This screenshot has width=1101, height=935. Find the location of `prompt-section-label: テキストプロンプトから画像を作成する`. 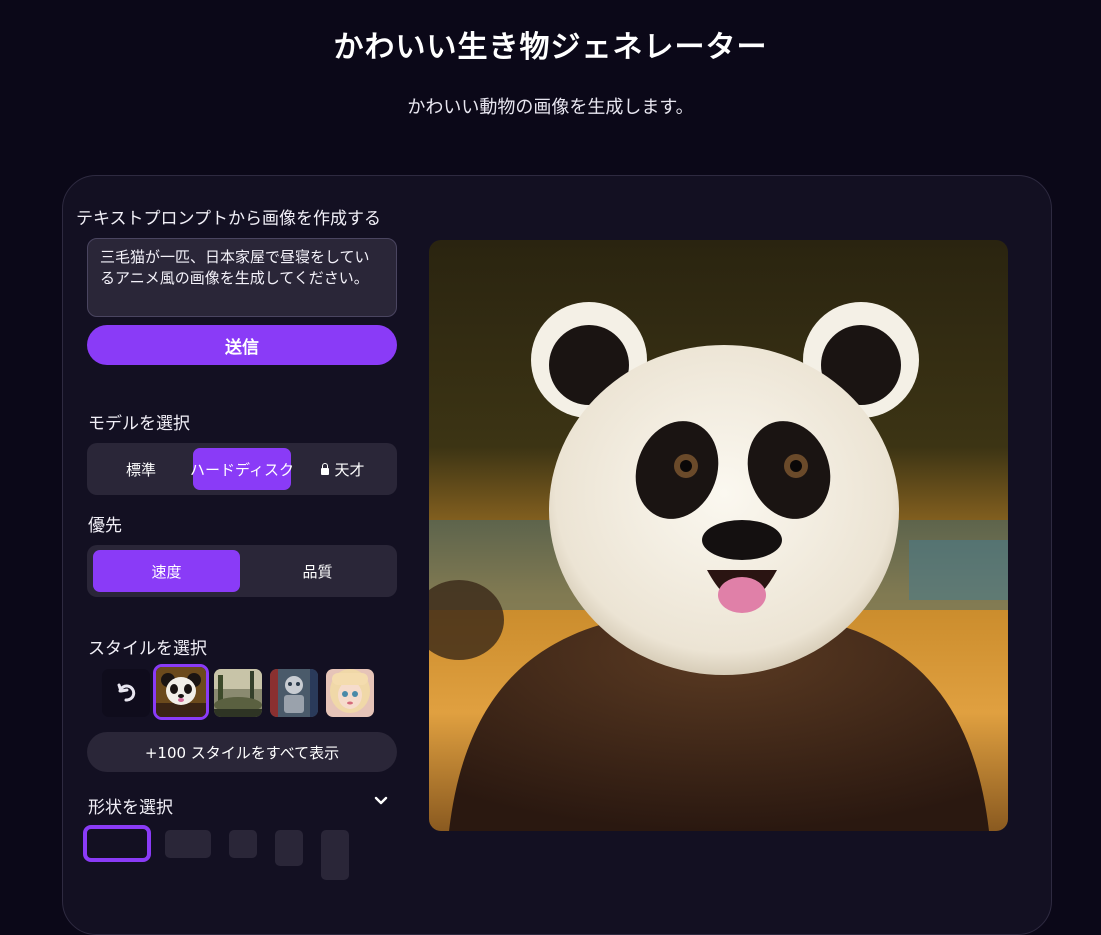

prompt-section-label: テキストプロンプトから画像を作成する is located at coordinates (228, 219).